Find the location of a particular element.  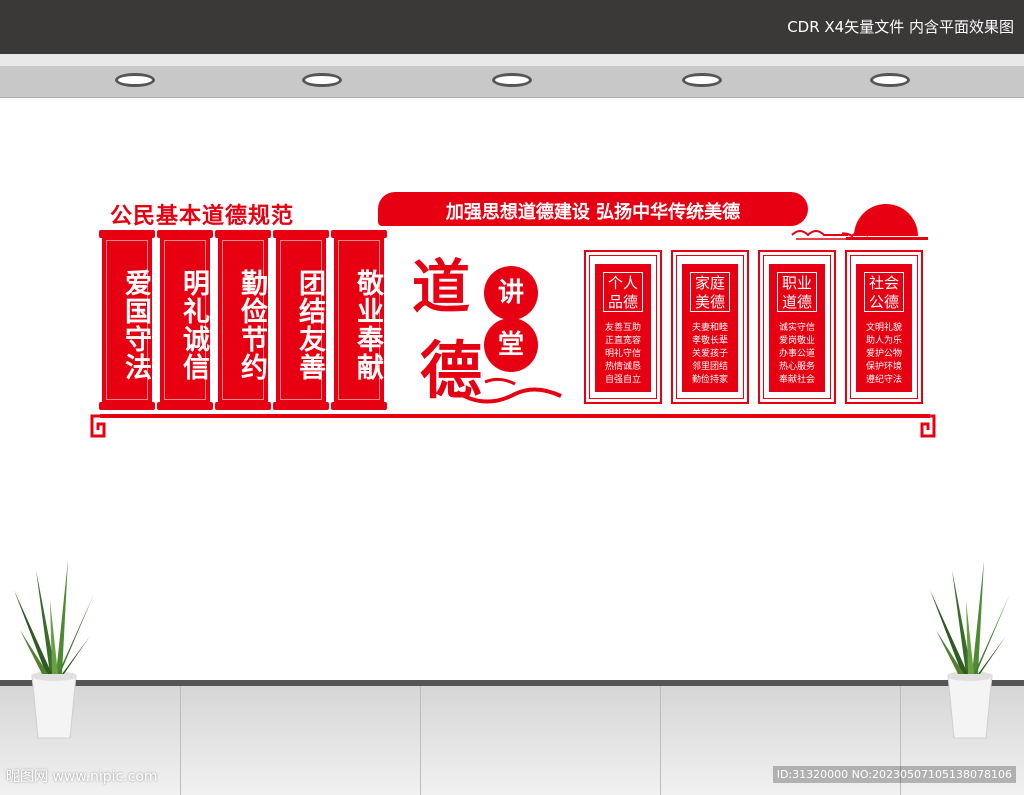

board-line: 爱护公物 is located at coordinates (883, 354).